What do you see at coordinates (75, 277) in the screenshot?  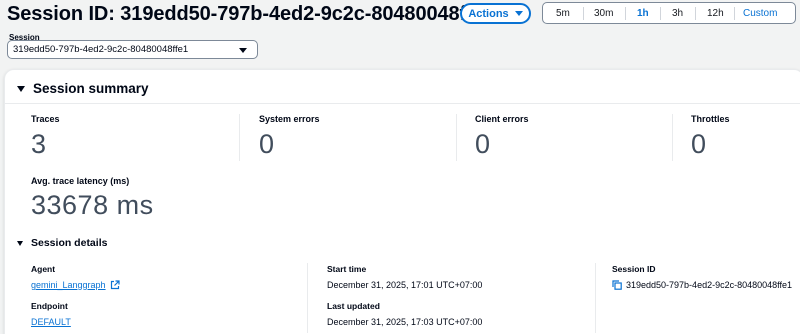 I see `detail-agent: Agent gemini_Langgraph` at bounding box center [75, 277].